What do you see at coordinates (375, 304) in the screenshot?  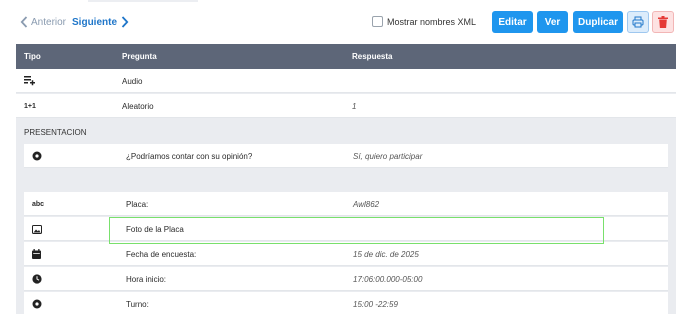 I see `answer-text: 15:00 -22:59` at bounding box center [375, 304].